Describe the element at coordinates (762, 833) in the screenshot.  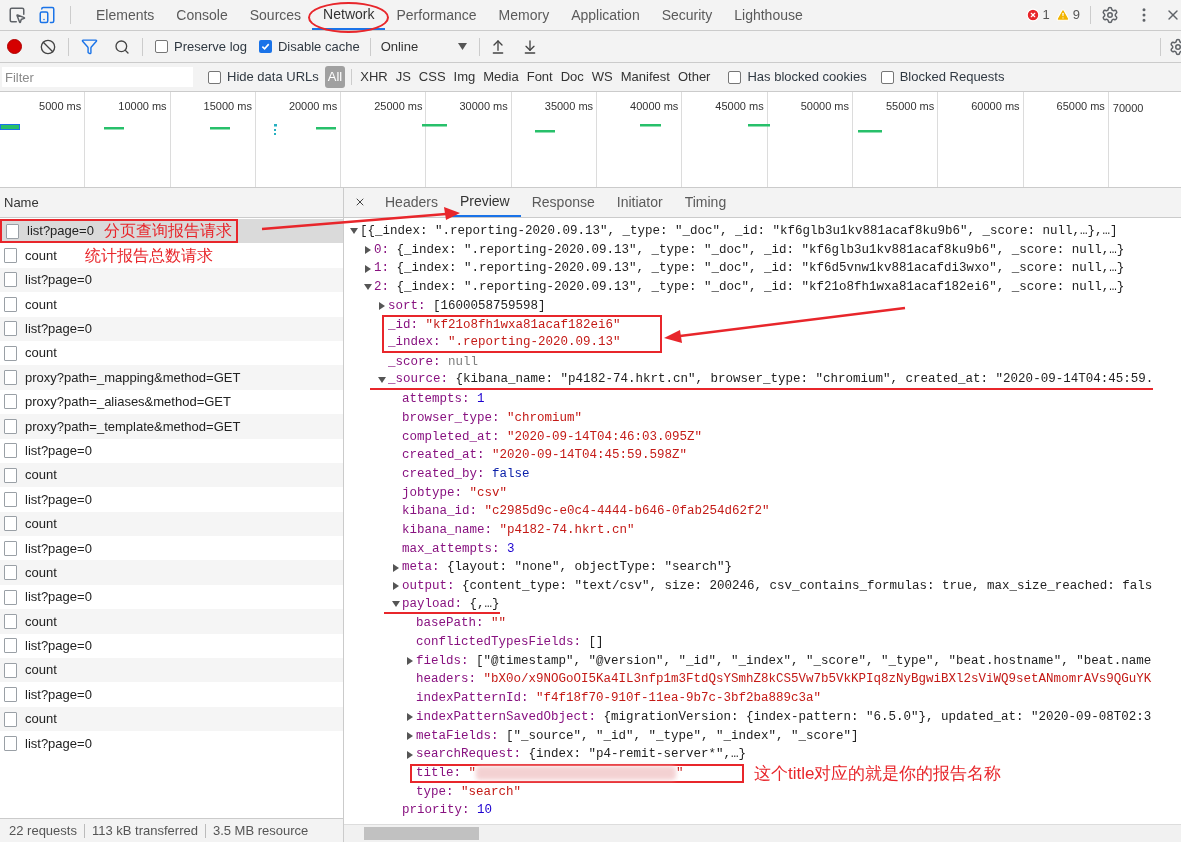
I see `horizontal-scrollbar` at that location.